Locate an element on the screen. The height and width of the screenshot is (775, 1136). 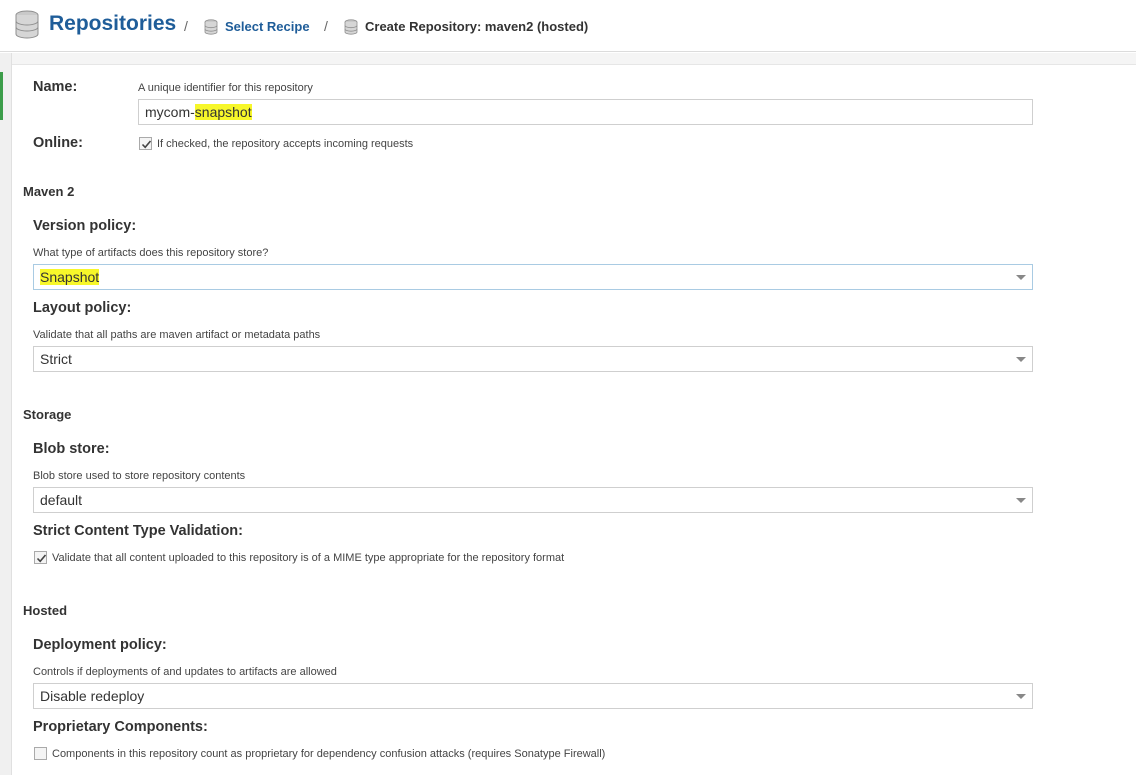
breadcrumb-current: Create Repository: maven2 (hosted) is located at coordinates (477, 26).